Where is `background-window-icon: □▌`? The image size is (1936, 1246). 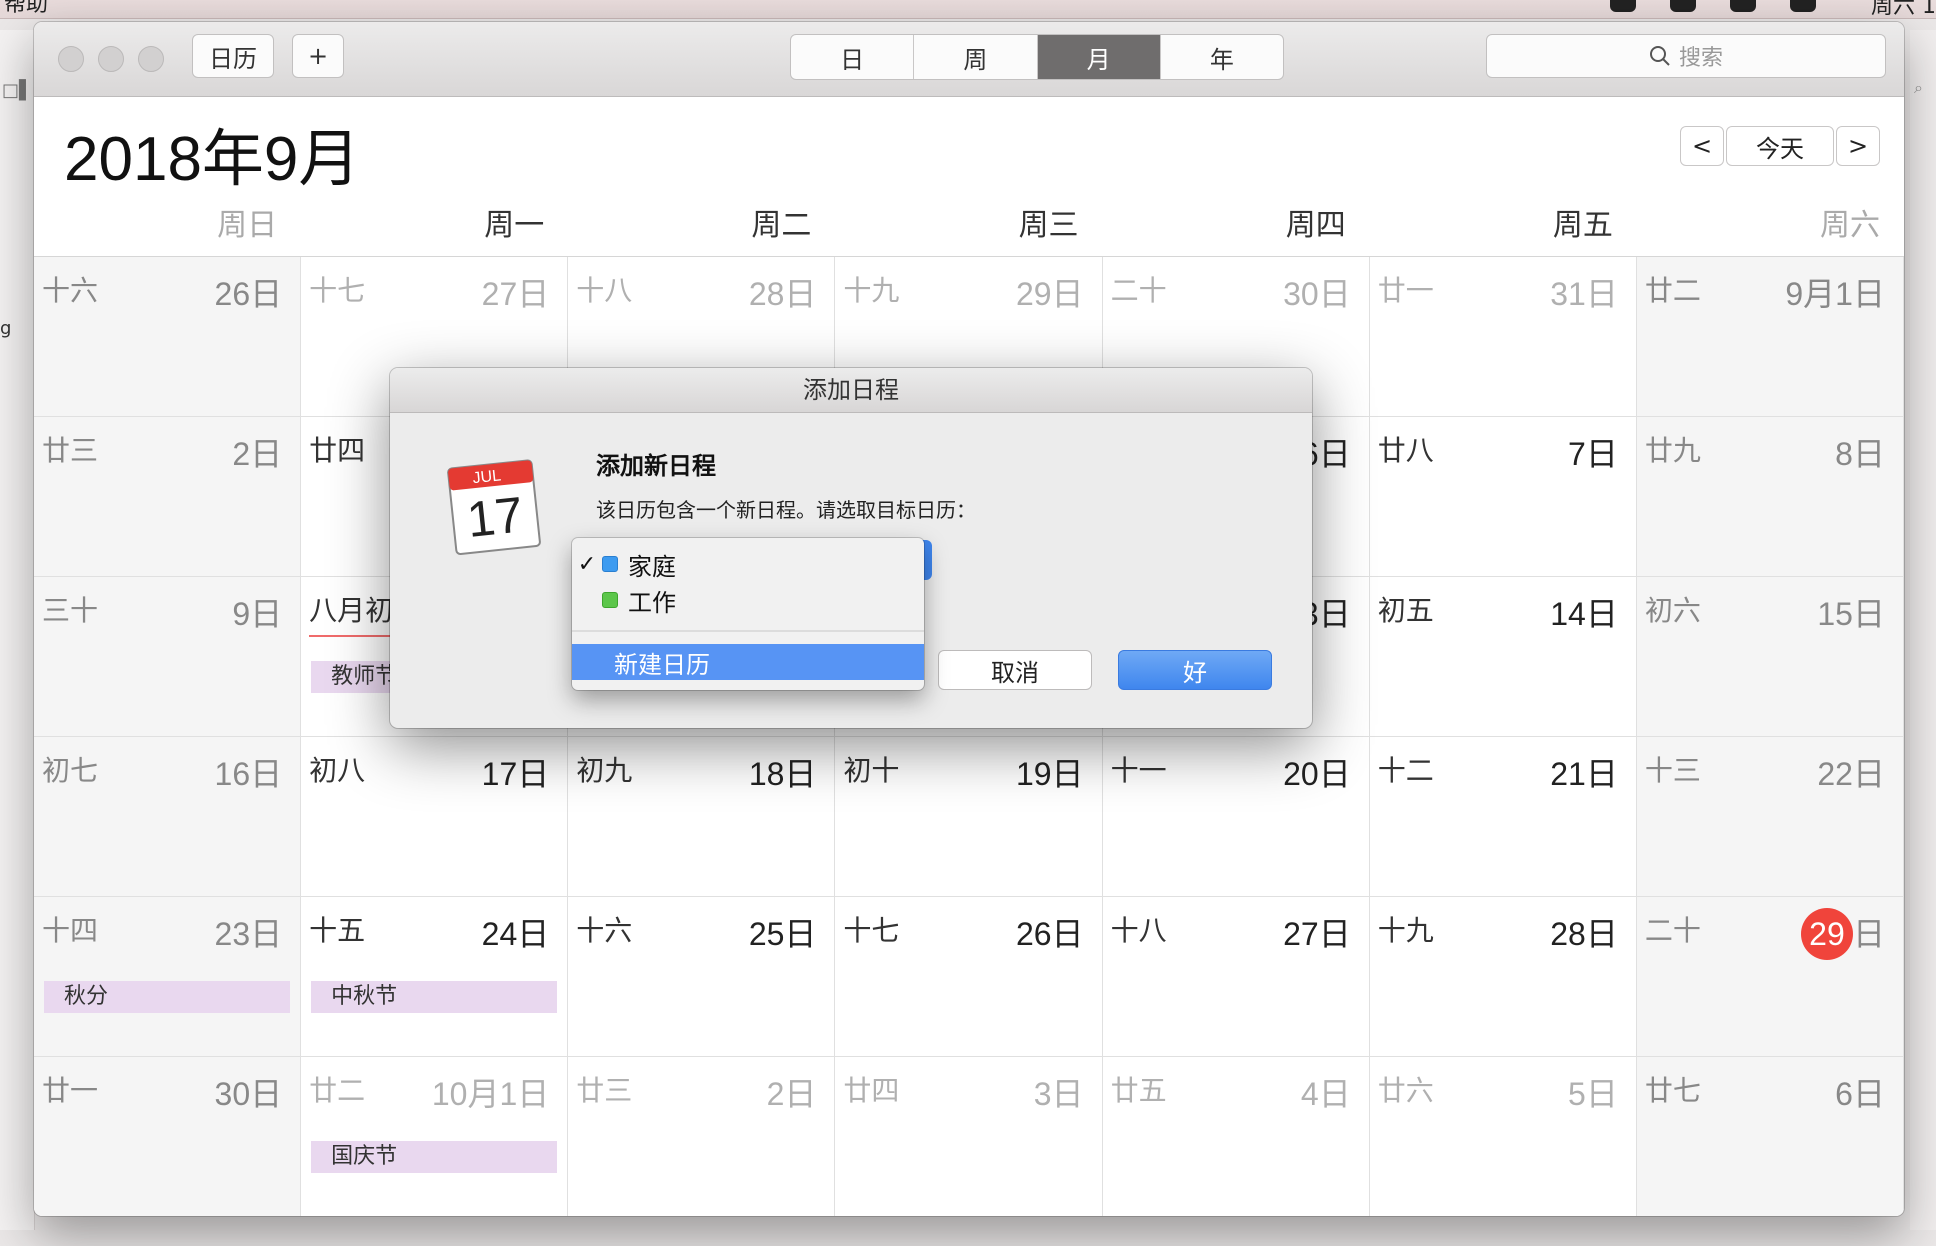
background-window-icon: □▌ is located at coordinates (17, 90).